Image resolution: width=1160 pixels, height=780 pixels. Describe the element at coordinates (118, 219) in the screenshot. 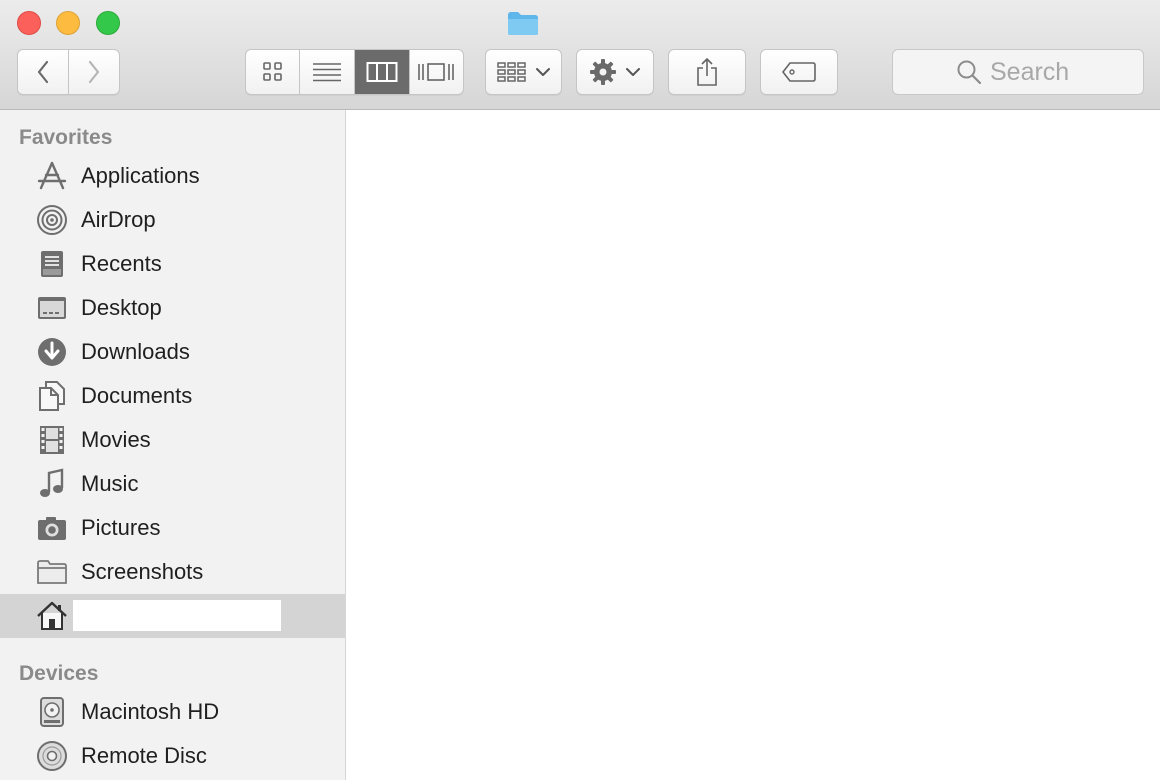

I see `sidebar-item-label: AirDrop` at that location.